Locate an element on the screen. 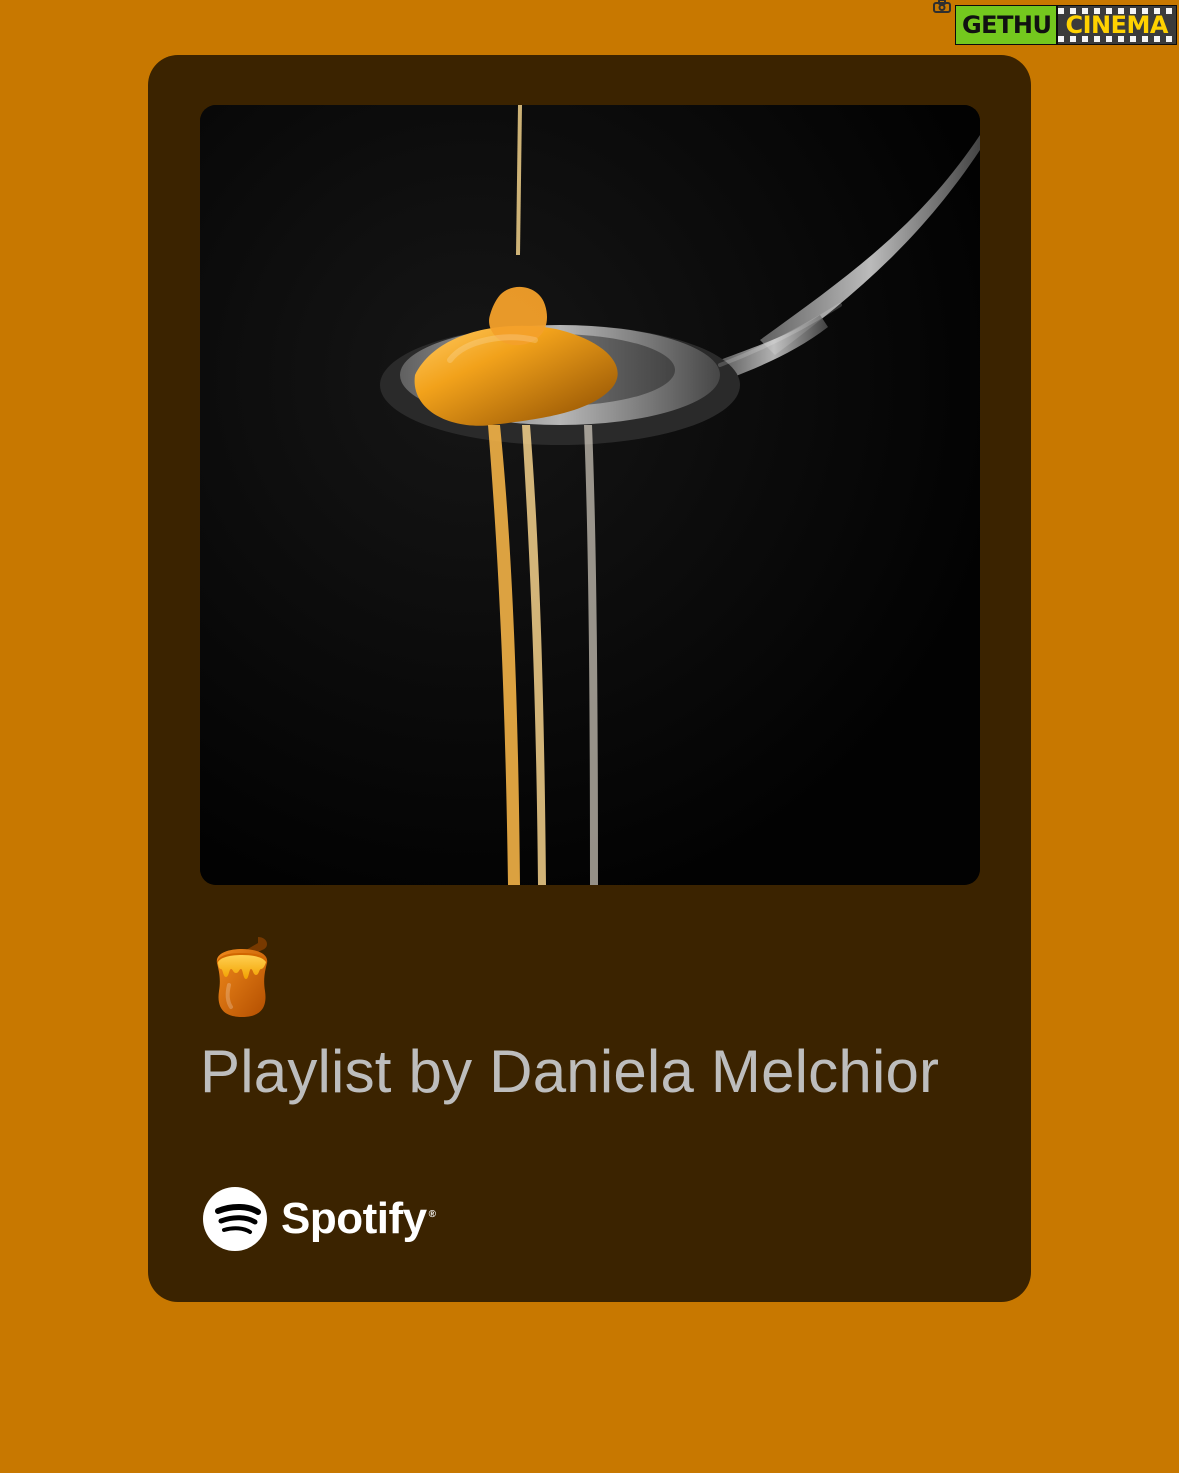  playlist-title: Playlist by Daniela Melchior is located at coordinates (570, 1071).